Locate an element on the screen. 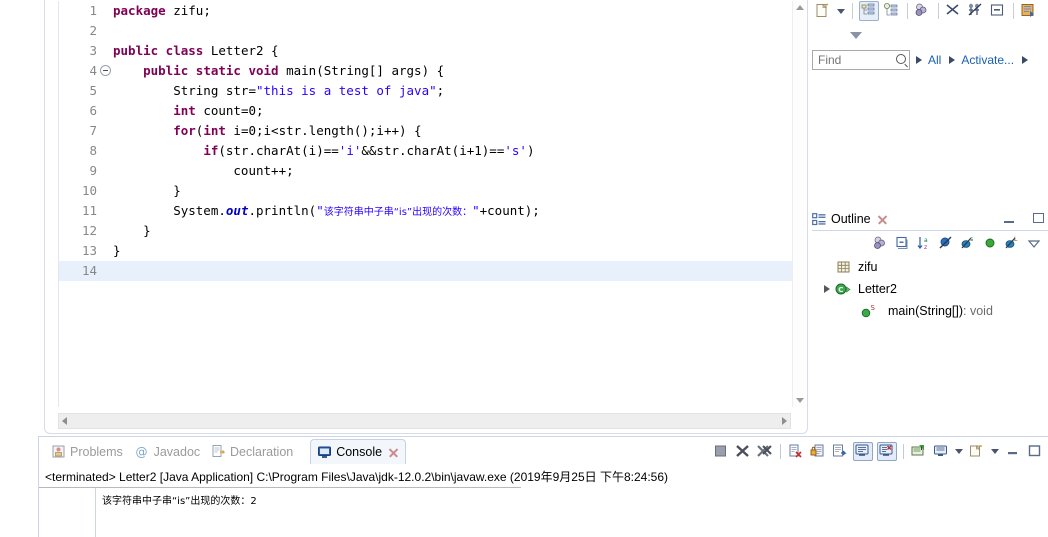 The image size is (1048, 537). new-java-file-icon is located at coordinates (823, 11).